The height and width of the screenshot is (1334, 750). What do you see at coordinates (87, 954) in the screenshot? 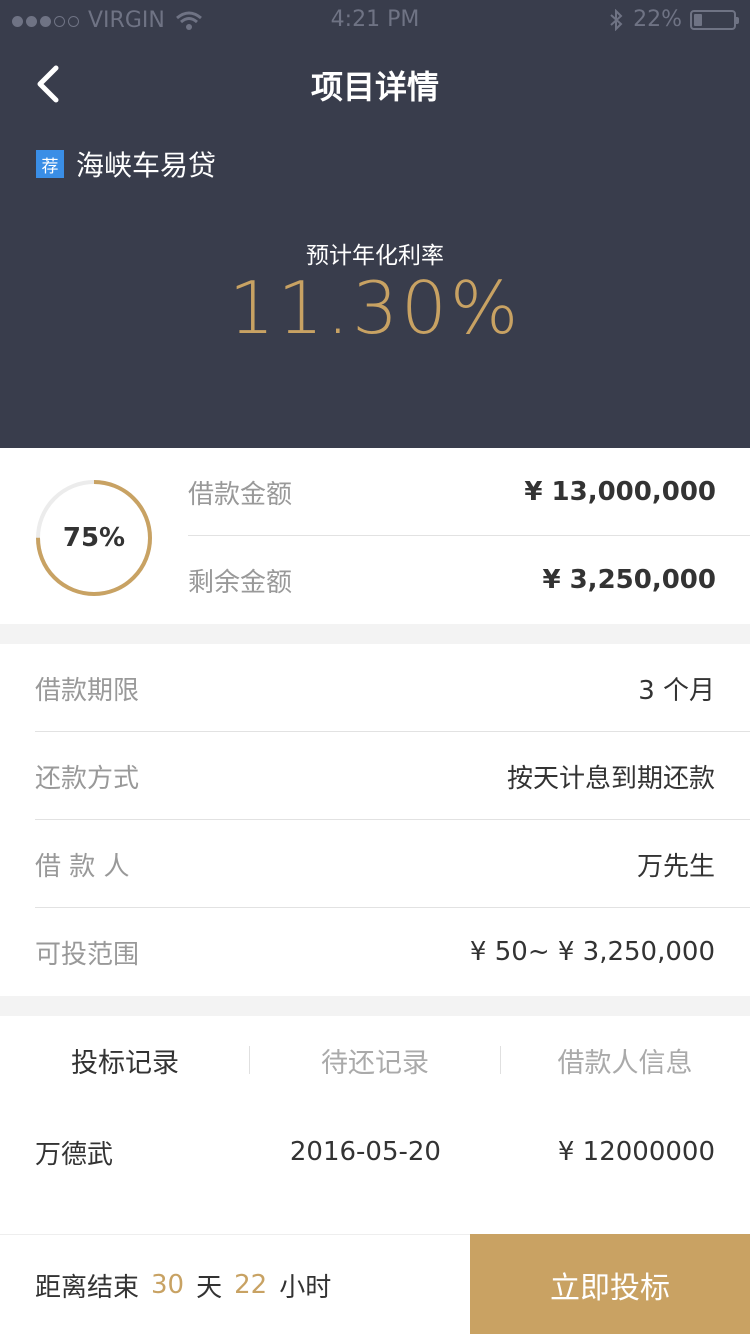
I see `range-label: 可投范围` at bounding box center [87, 954].